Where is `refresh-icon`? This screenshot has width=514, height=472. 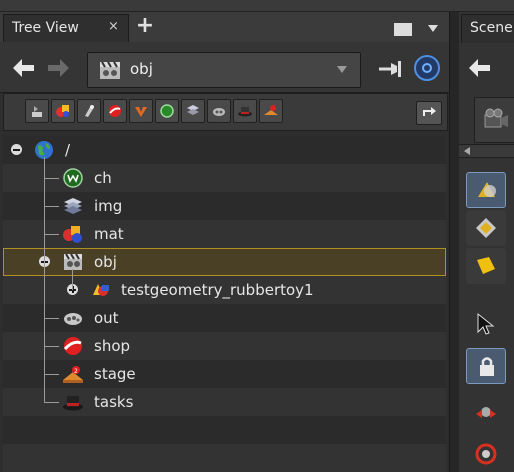
refresh-icon is located at coordinates (429, 111).